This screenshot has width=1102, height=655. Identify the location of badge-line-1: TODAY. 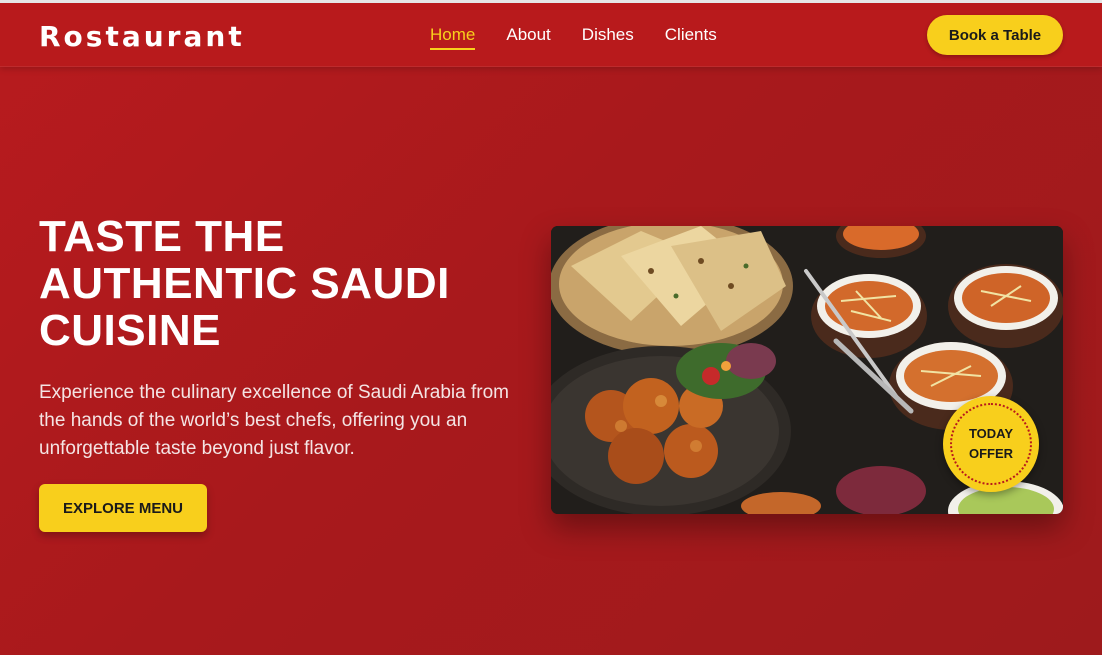
(991, 433).